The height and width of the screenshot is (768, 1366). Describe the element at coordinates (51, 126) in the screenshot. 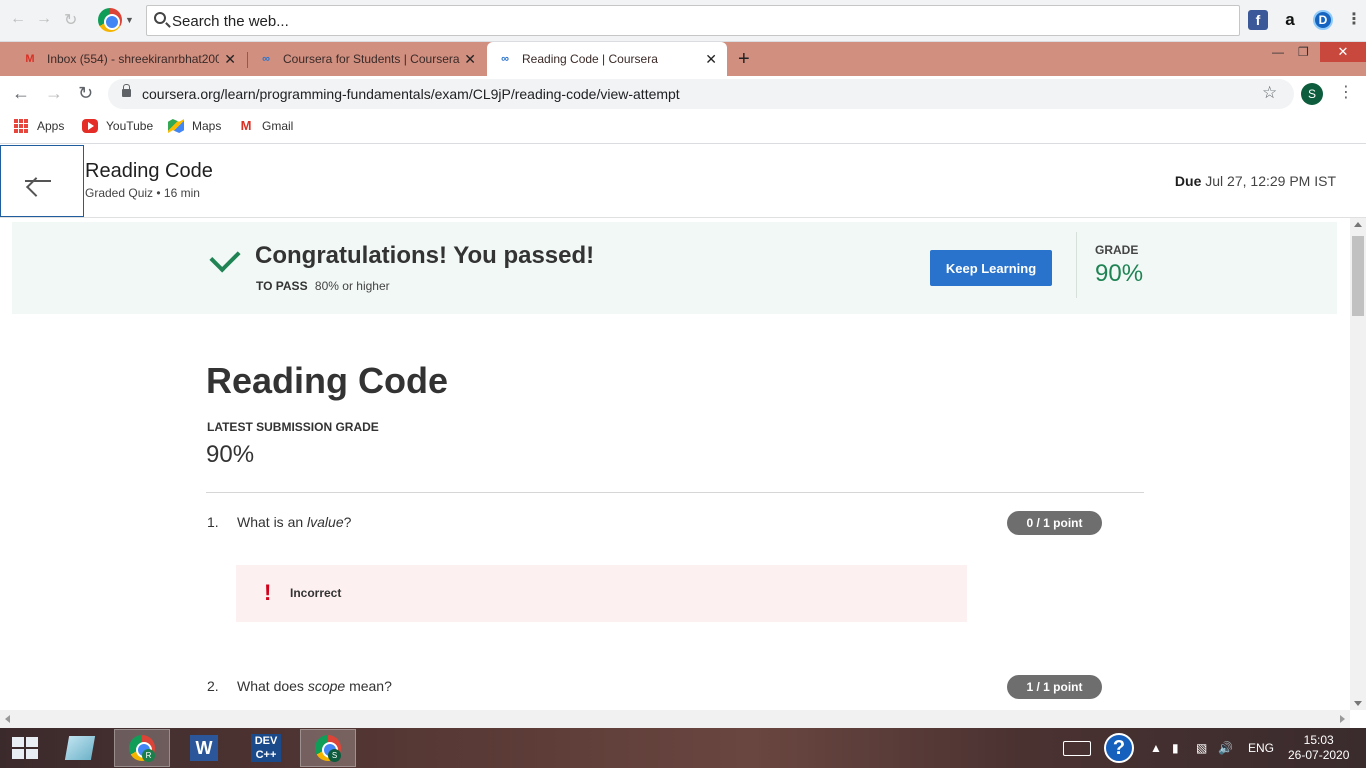

I see `bookmark-label: Apps` at that location.